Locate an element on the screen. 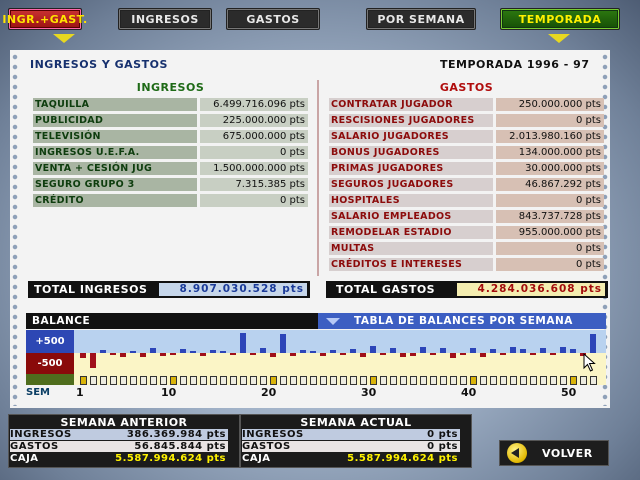 The height and width of the screenshot is (480, 640). tab-por-semana: POR SEMANA is located at coordinates (421, 19).